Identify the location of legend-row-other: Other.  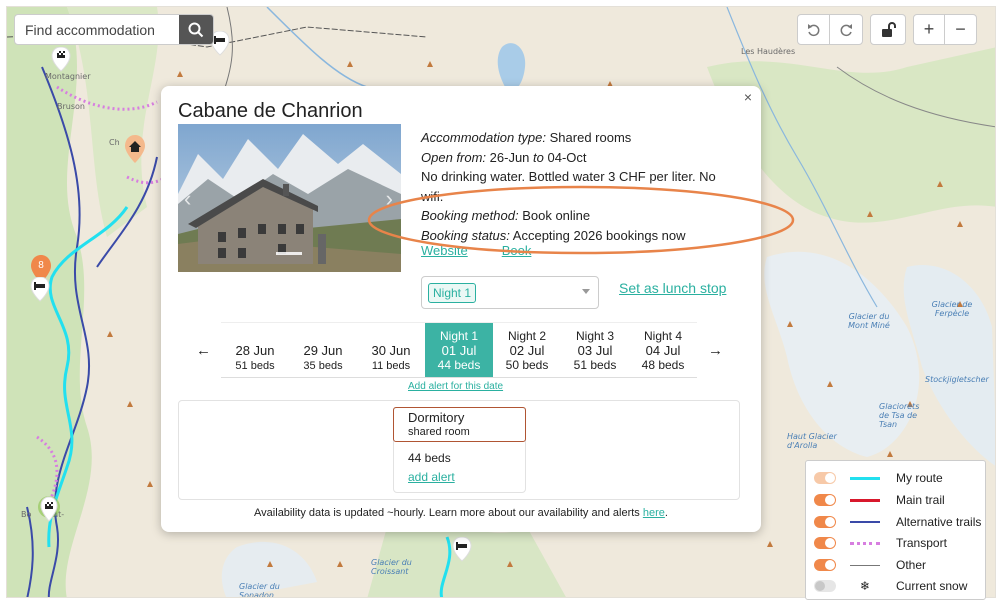
(899, 565).